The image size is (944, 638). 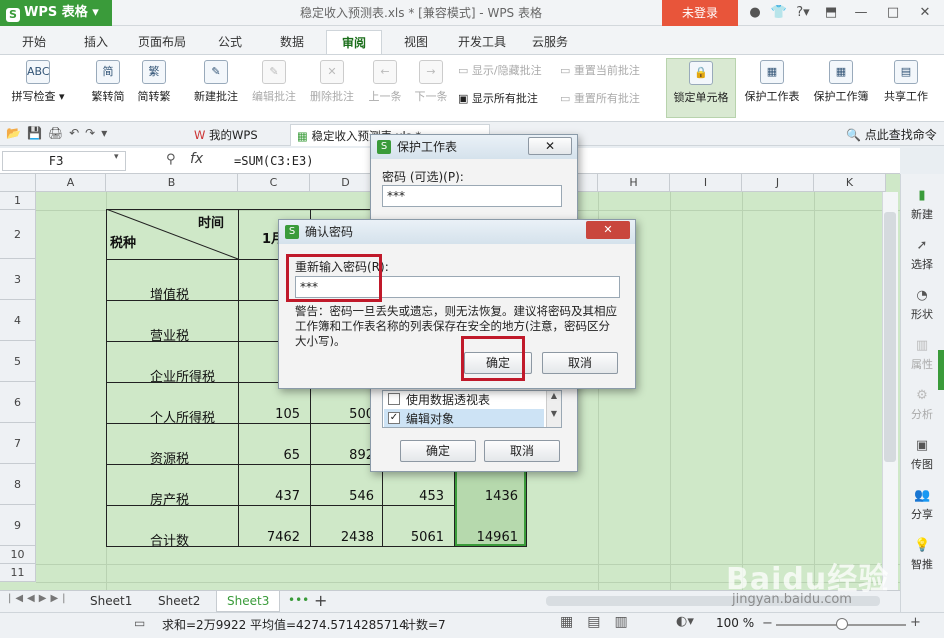 What do you see at coordinates (394, 418) in the screenshot?
I see `edit-objects-checkbox: ✓` at bounding box center [394, 418].